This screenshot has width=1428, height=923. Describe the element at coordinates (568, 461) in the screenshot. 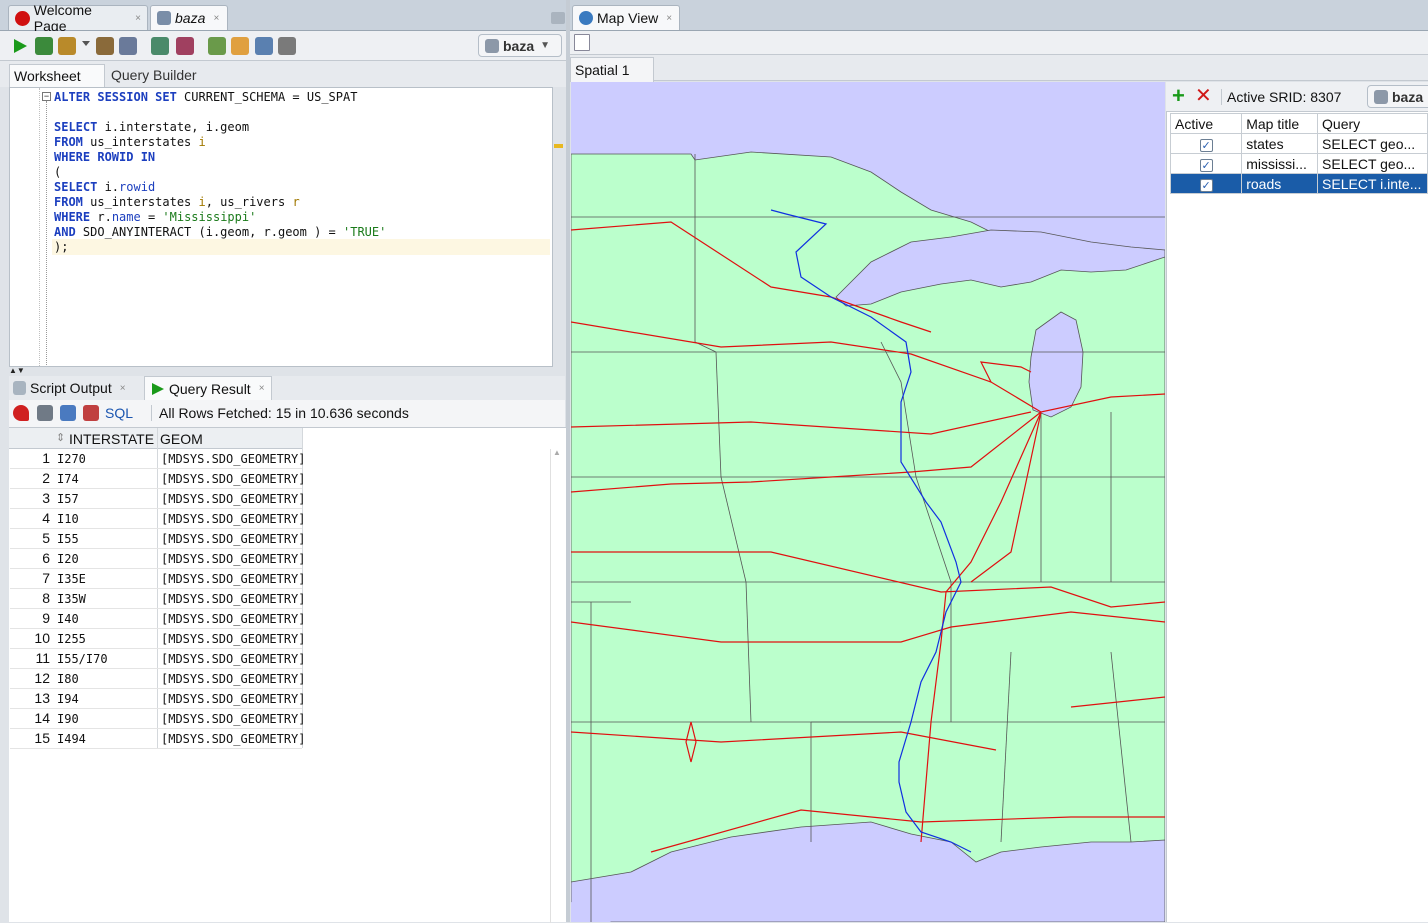

I see `pane-divider` at that location.